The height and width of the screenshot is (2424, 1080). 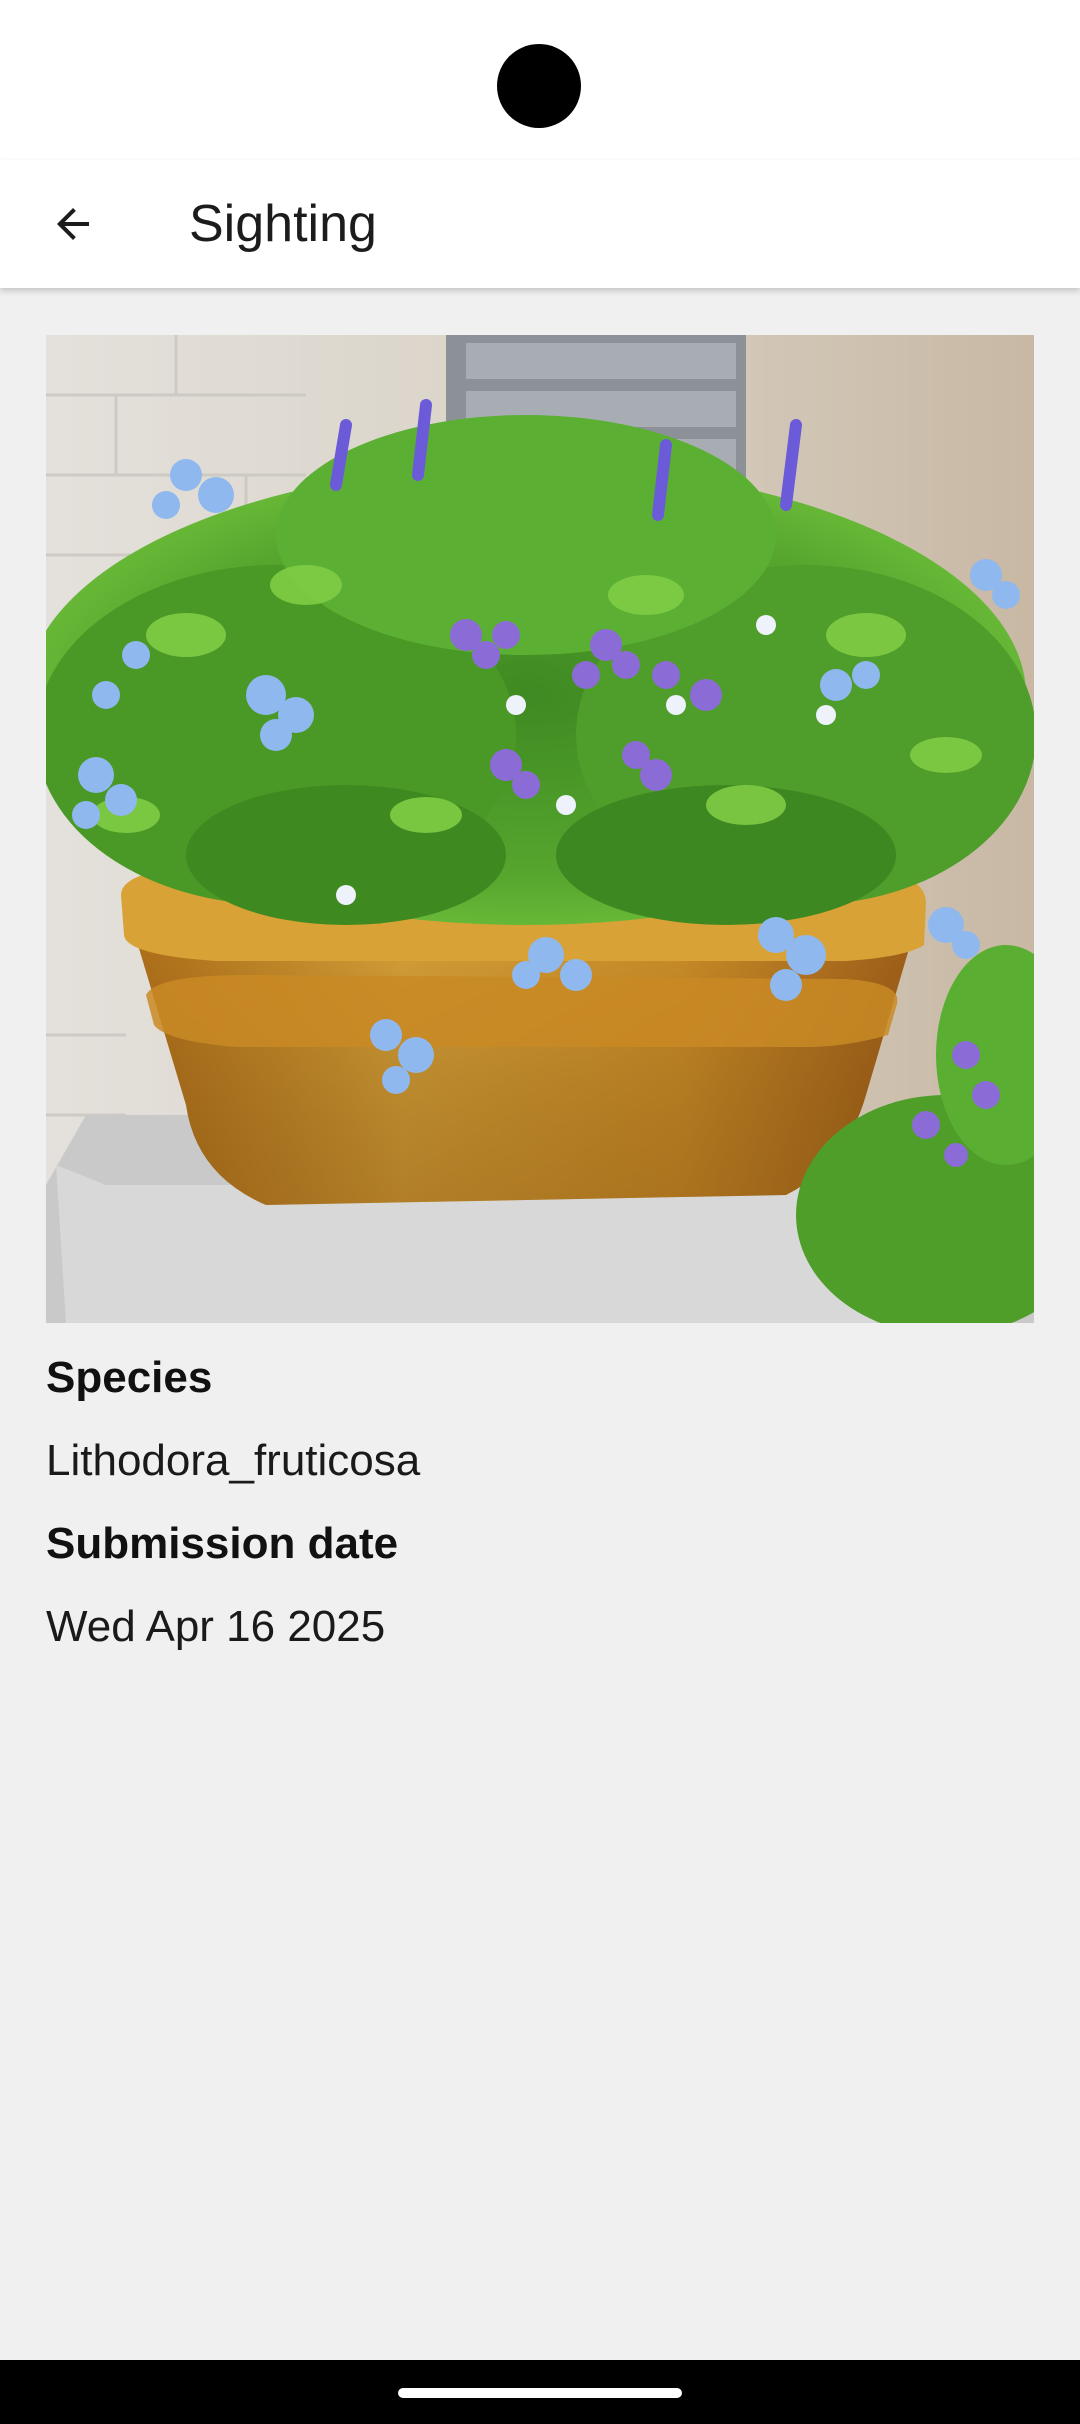 I want to click on arrow-back-icon, so click(x=73, y=224).